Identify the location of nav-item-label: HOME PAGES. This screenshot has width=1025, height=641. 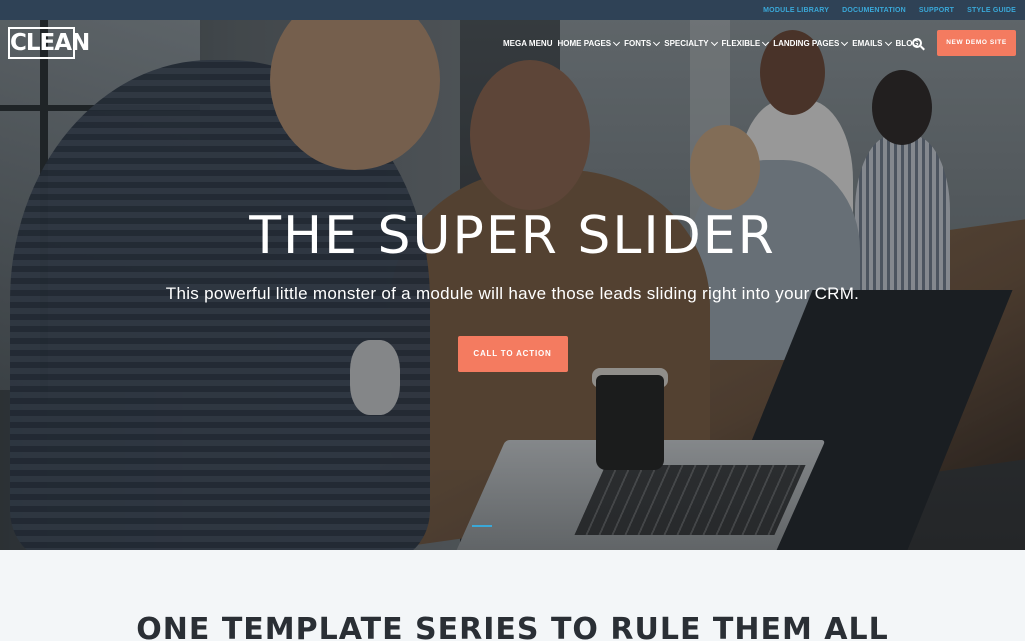
(584, 43).